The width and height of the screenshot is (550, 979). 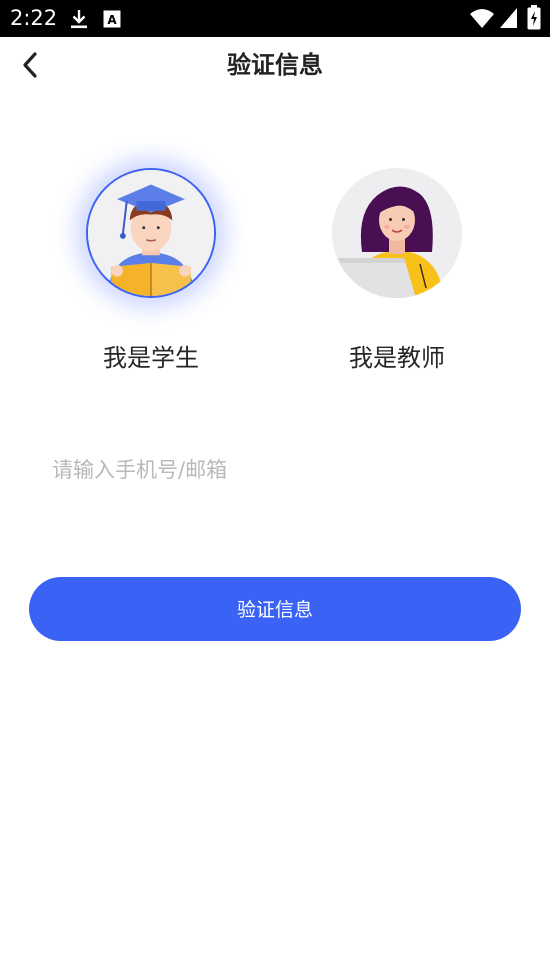 I want to click on status-time: 2:22, so click(x=34, y=18).